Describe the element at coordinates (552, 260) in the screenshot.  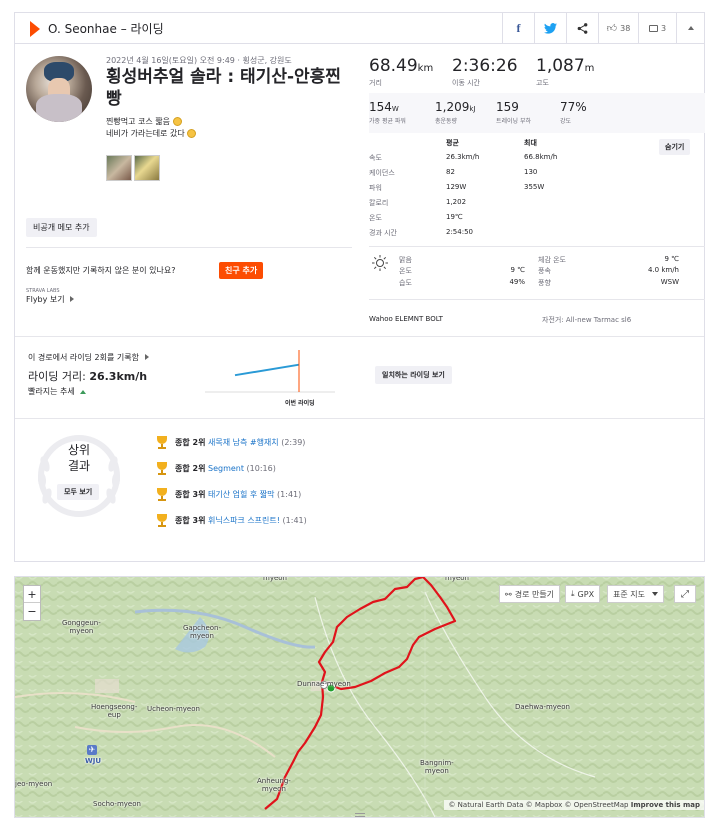
I see `feels-like-label: 체감 온도` at that location.